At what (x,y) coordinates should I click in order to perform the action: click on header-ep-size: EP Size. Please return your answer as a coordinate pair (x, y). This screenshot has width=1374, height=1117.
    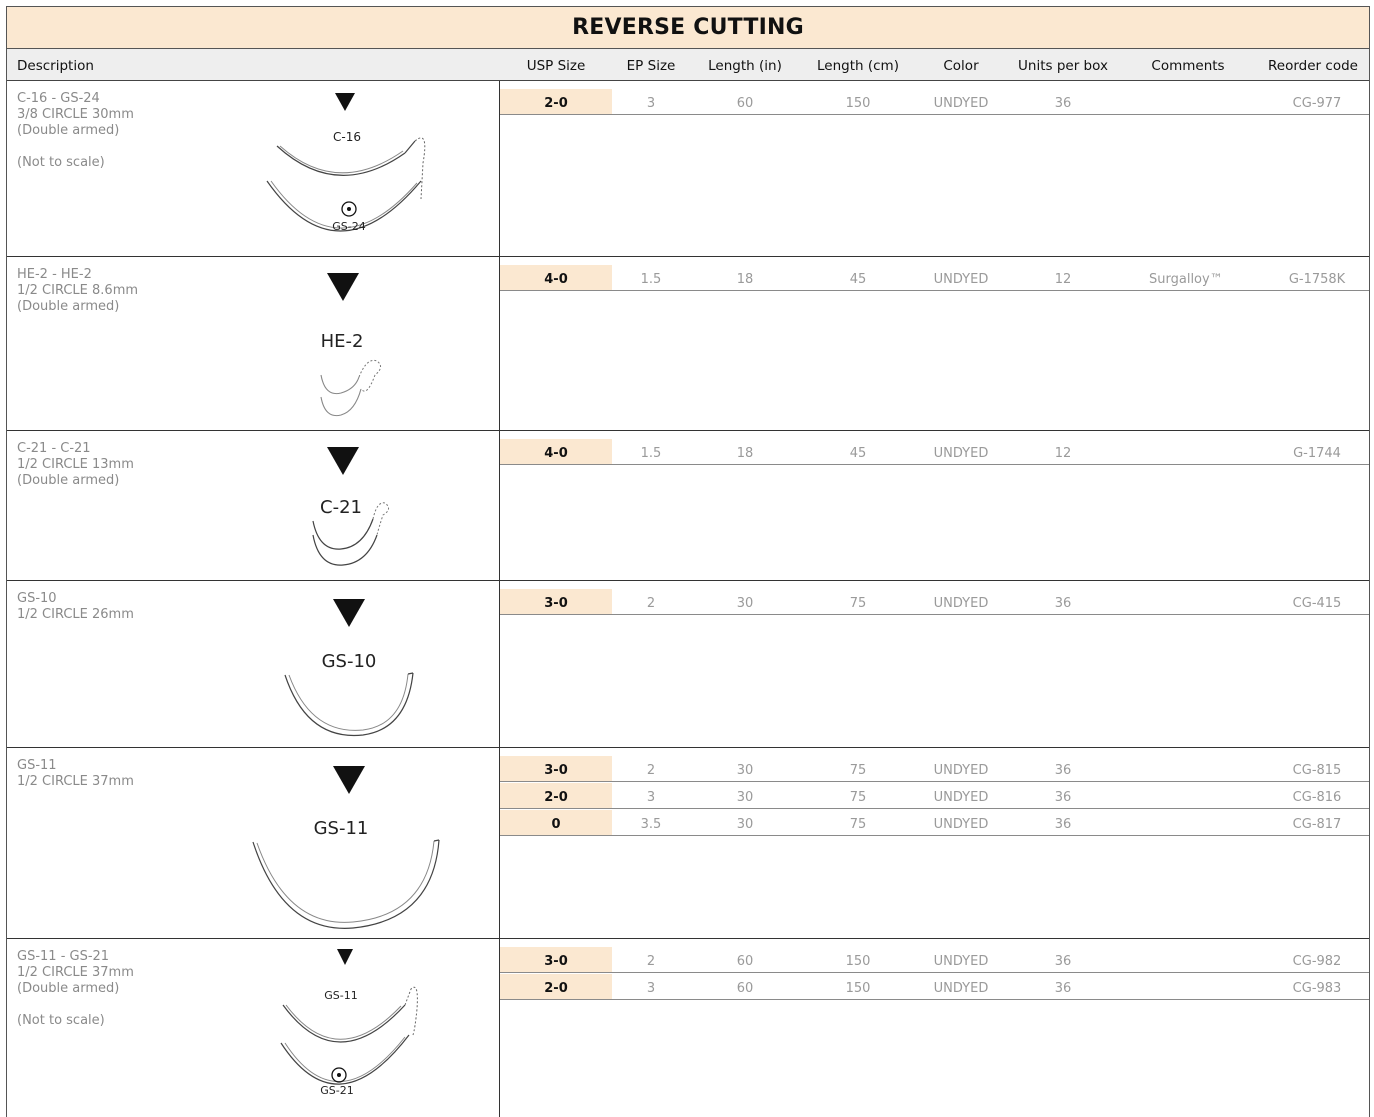
    Looking at the image, I should click on (651, 66).